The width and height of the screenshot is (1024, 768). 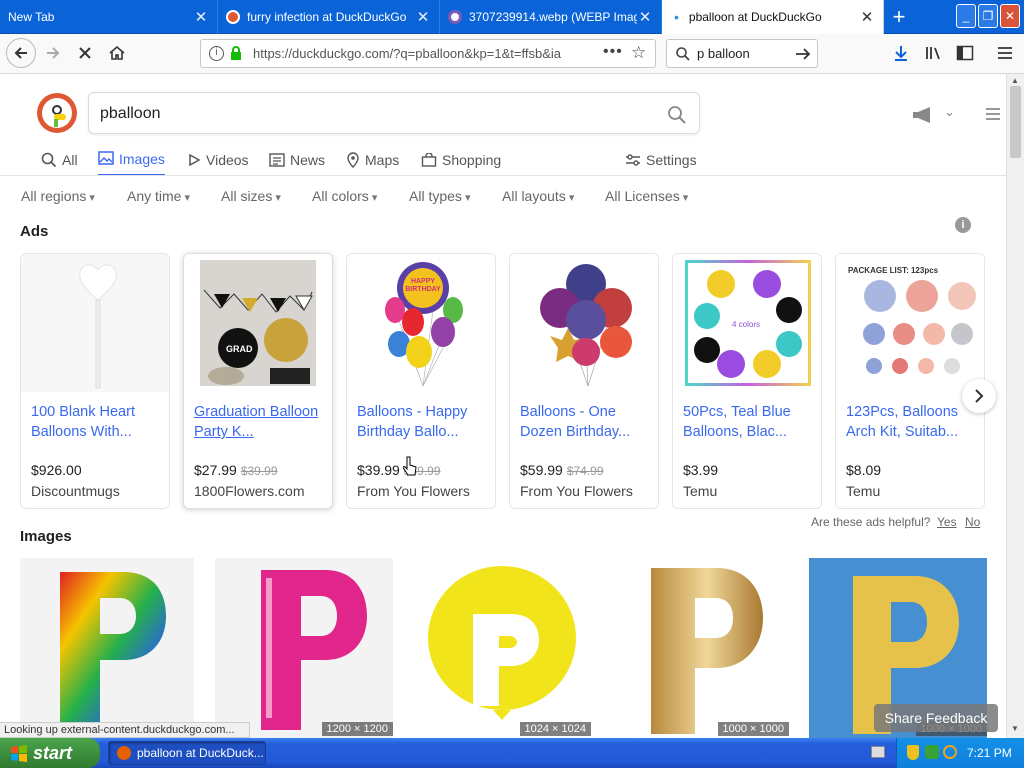 I want to click on ad-image: 4 colors, so click(x=747, y=323).